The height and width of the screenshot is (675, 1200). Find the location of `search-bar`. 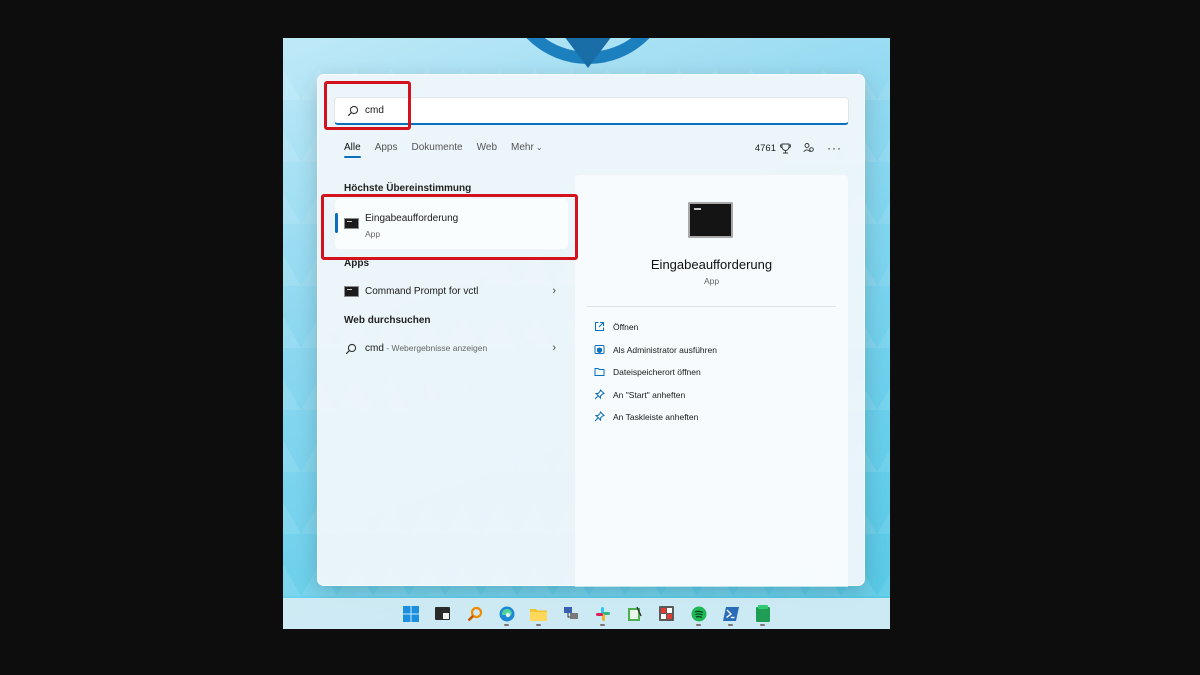

search-bar is located at coordinates (591, 111).